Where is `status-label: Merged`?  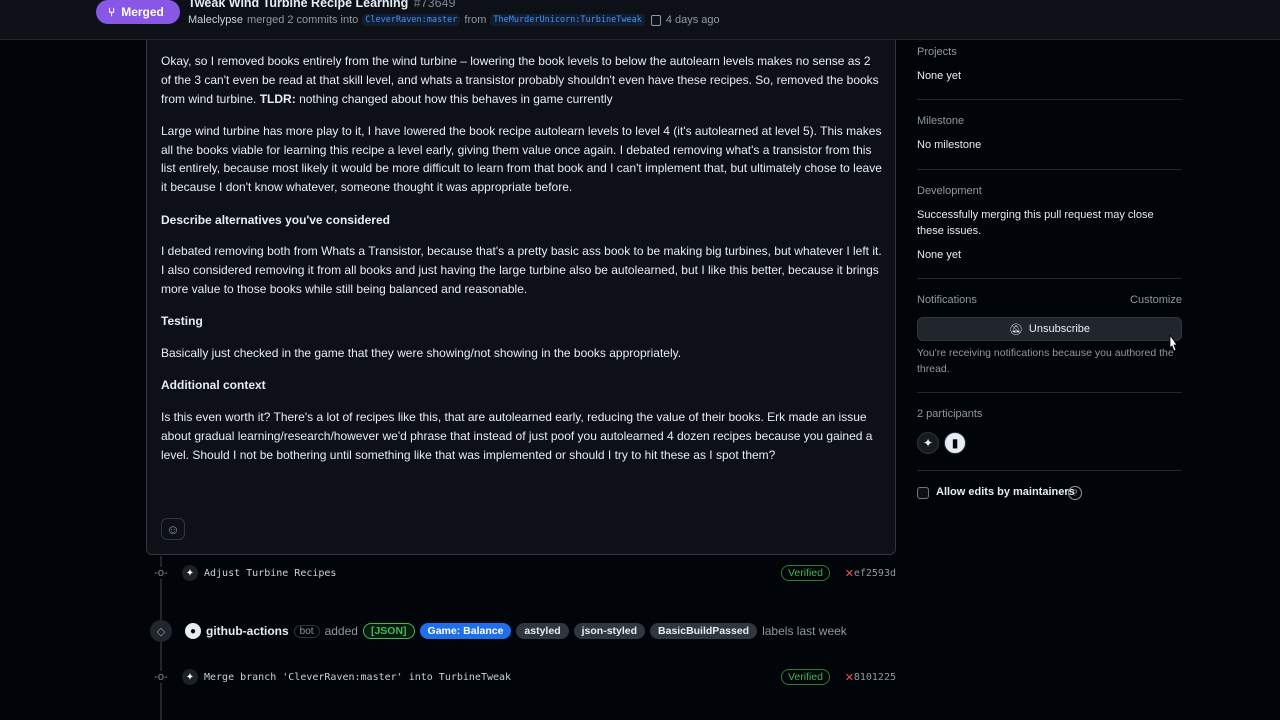 status-label: Merged is located at coordinates (142, 12).